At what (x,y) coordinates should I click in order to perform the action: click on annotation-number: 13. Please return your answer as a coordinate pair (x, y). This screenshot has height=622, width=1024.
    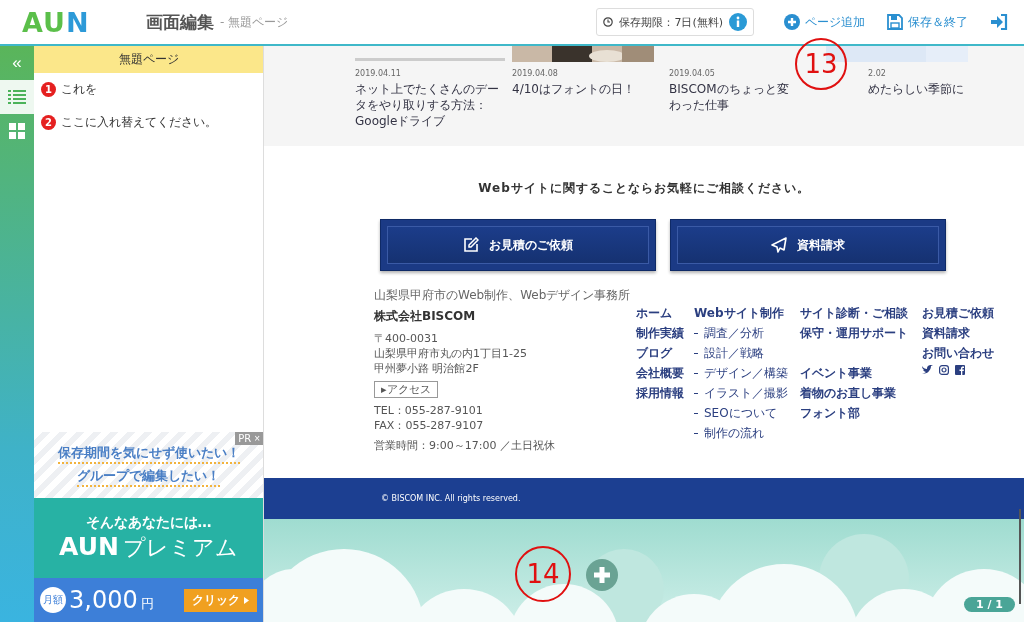
    Looking at the image, I should click on (821, 64).